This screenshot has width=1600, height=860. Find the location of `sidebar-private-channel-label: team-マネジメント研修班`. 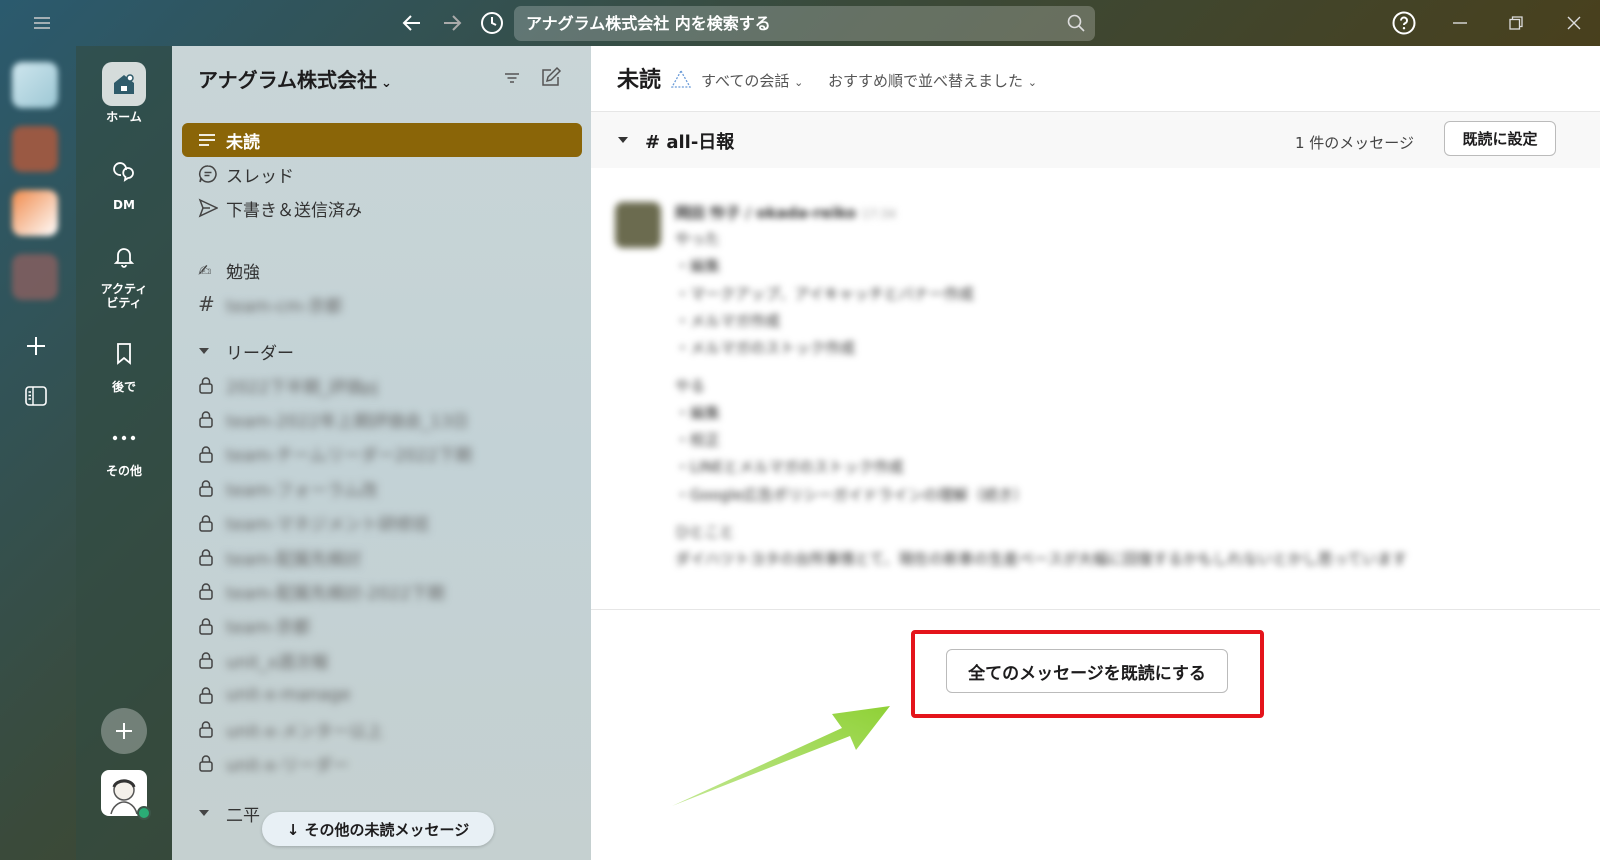

sidebar-private-channel-label: team-マネジメント研修班 is located at coordinates (328, 525).